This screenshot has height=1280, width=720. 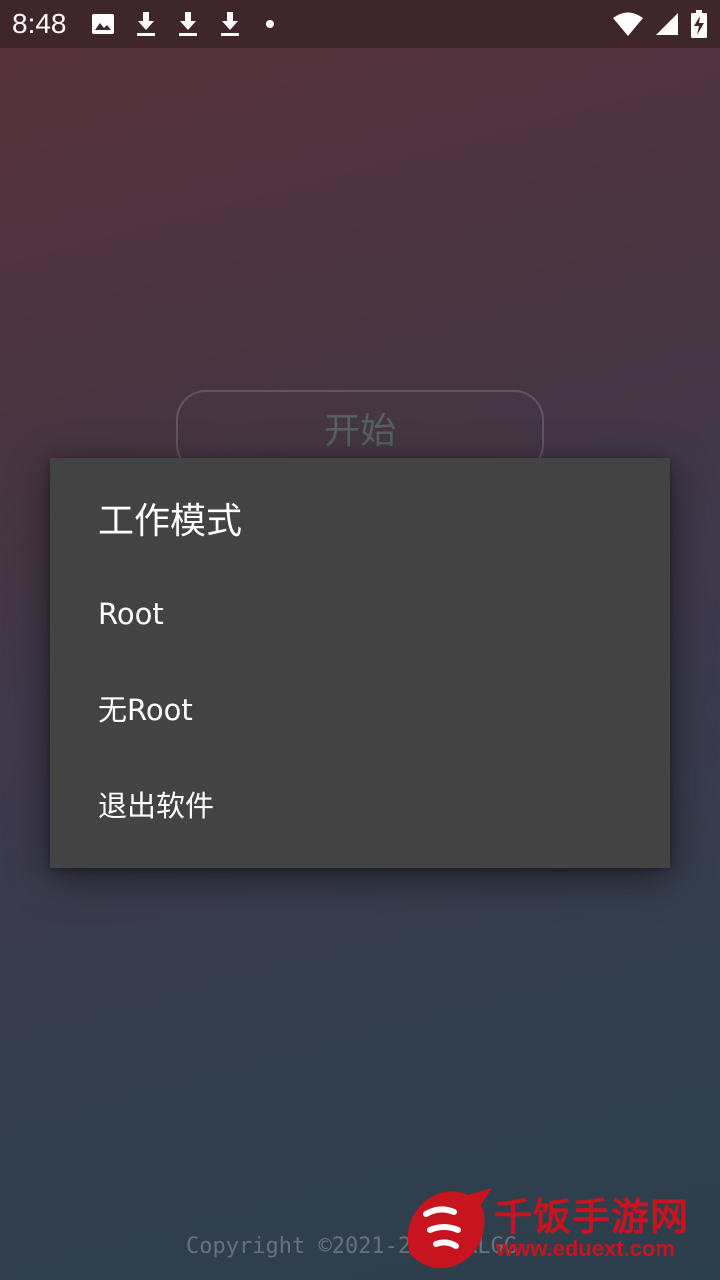 What do you see at coordinates (628, 24) in the screenshot?
I see `wifi-icon` at bounding box center [628, 24].